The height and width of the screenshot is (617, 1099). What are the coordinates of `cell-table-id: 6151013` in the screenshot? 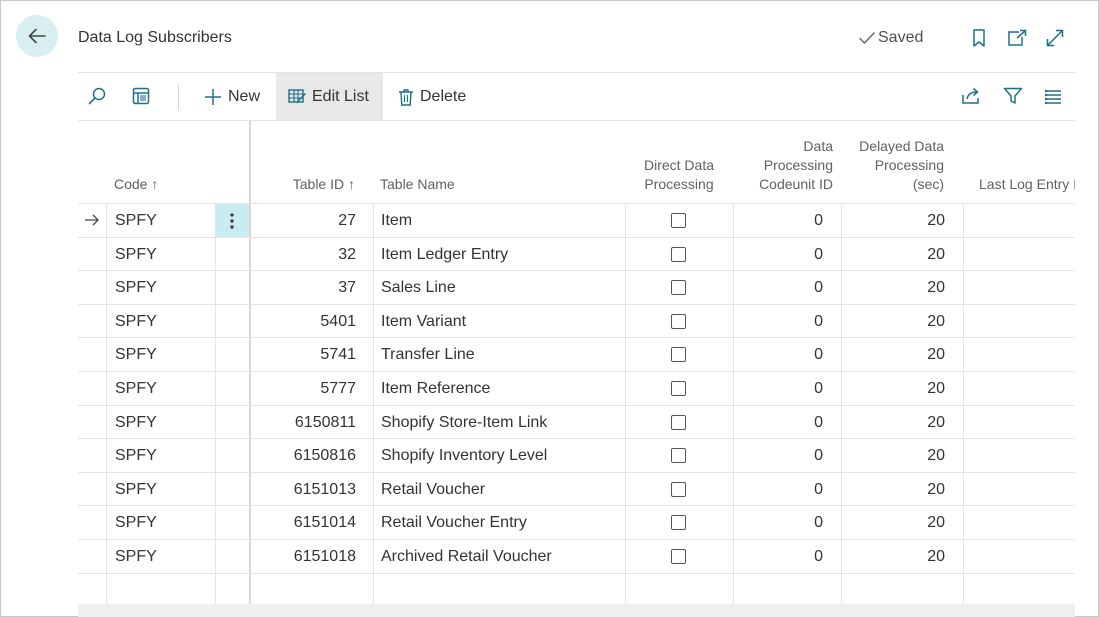 It's located at (303, 489).